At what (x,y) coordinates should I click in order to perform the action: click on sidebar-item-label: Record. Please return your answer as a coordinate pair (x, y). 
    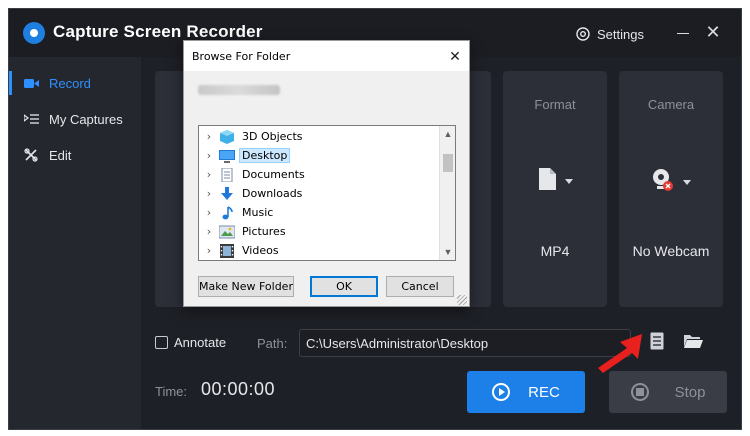
    Looking at the image, I should click on (70, 83).